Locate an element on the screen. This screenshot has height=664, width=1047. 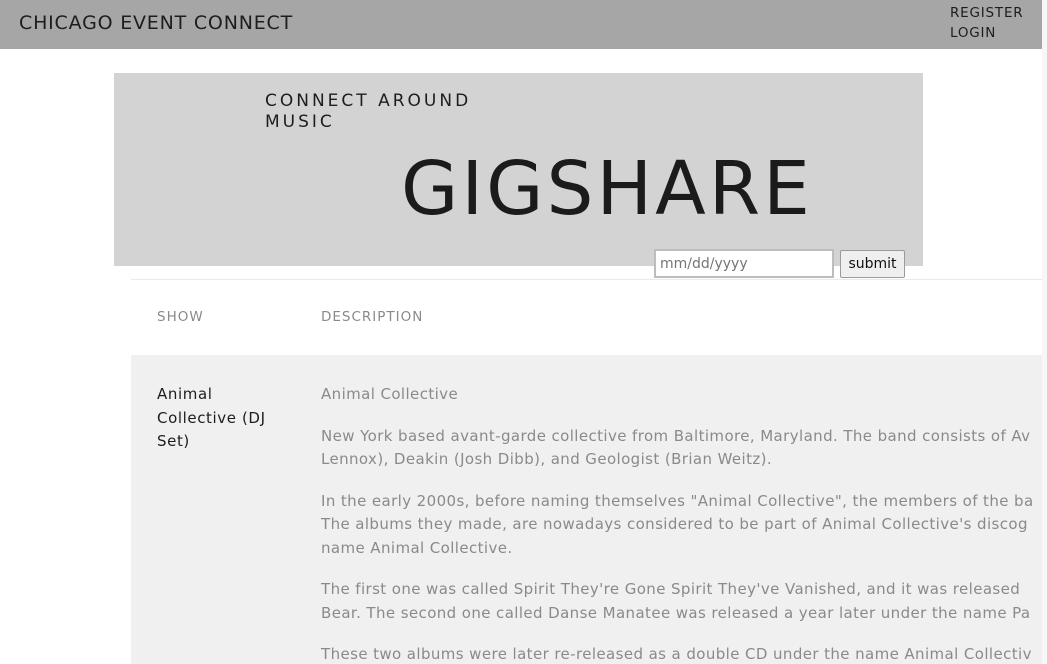
site-title: CHICAGO EVENT CONNECT is located at coordinates (156, 23).